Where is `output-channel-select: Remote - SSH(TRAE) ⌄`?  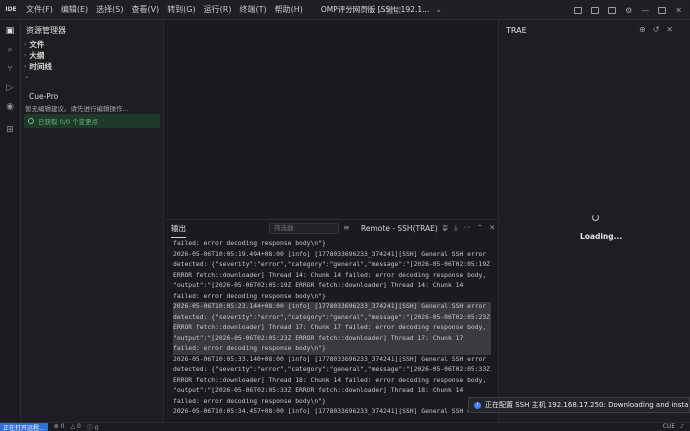
output-channel-select: Remote - SSH(TRAE) ⌄ is located at coordinates (404, 228).